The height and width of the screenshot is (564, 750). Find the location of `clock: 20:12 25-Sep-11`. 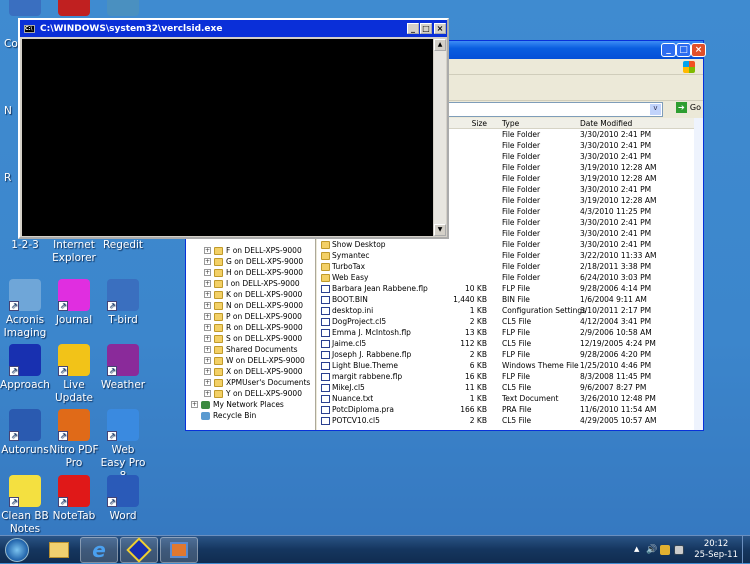

clock: 20:12 25-Sep-11 is located at coordinates (716, 550).